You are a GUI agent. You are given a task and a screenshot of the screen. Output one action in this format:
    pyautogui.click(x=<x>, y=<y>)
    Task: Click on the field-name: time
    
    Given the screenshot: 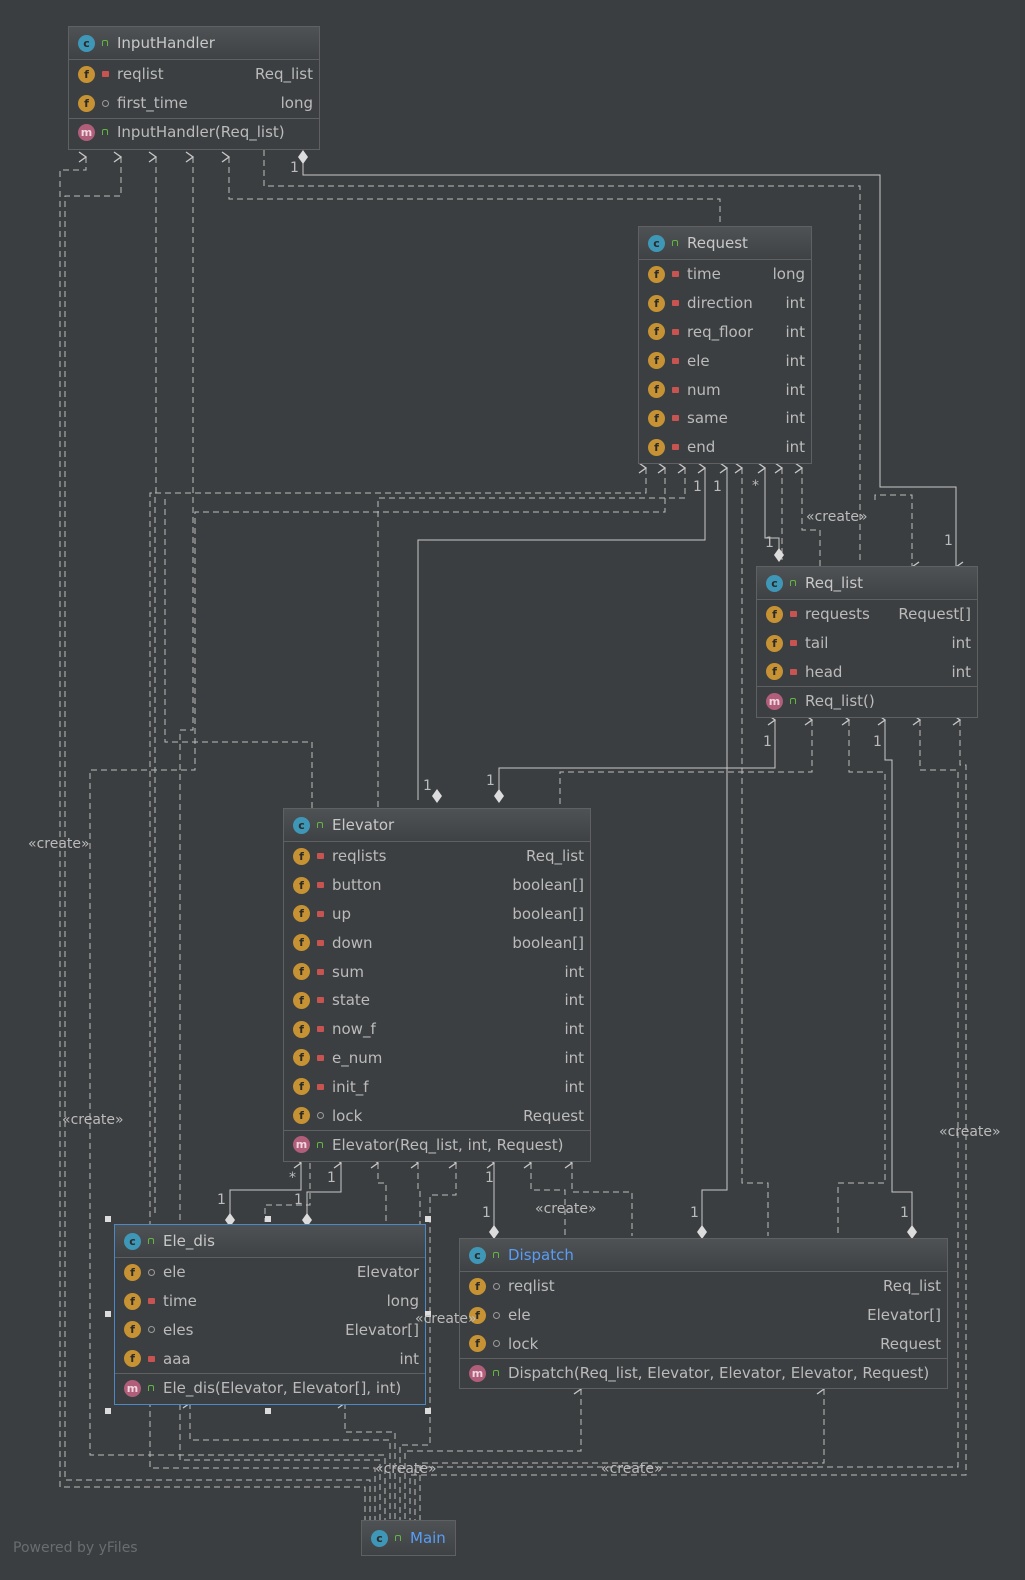 What is the action you would take?
    pyautogui.click(x=704, y=274)
    